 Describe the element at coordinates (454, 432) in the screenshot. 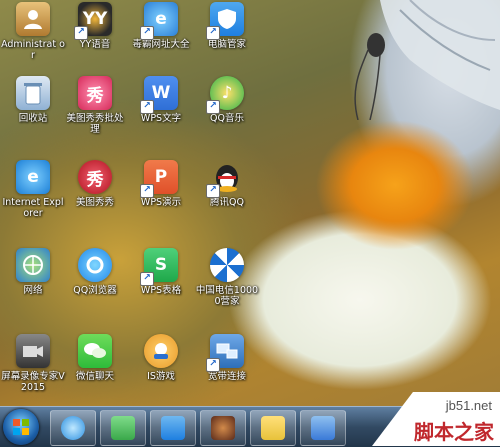

I see `watermark-name: 脚本之家` at that location.